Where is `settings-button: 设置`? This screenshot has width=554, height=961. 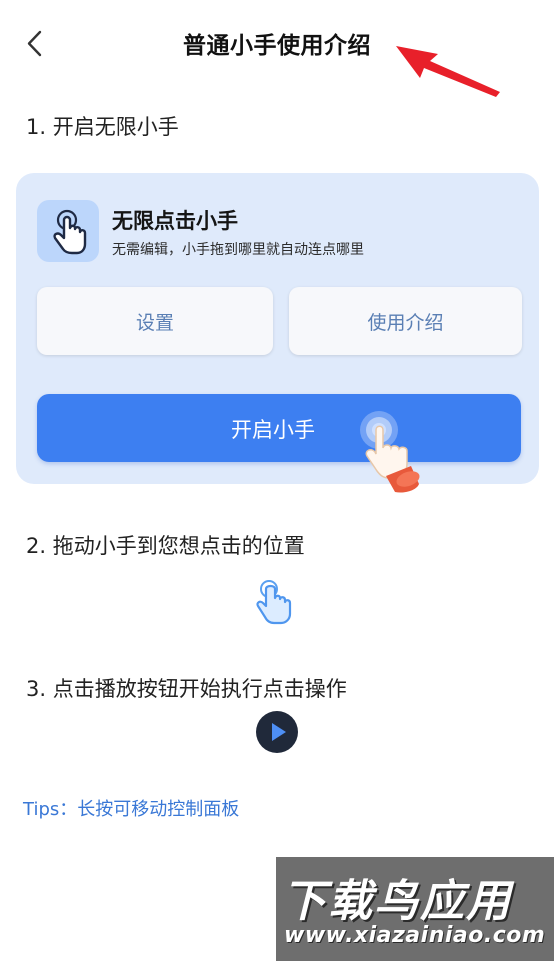
settings-button: 设置 is located at coordinates (155, 321).